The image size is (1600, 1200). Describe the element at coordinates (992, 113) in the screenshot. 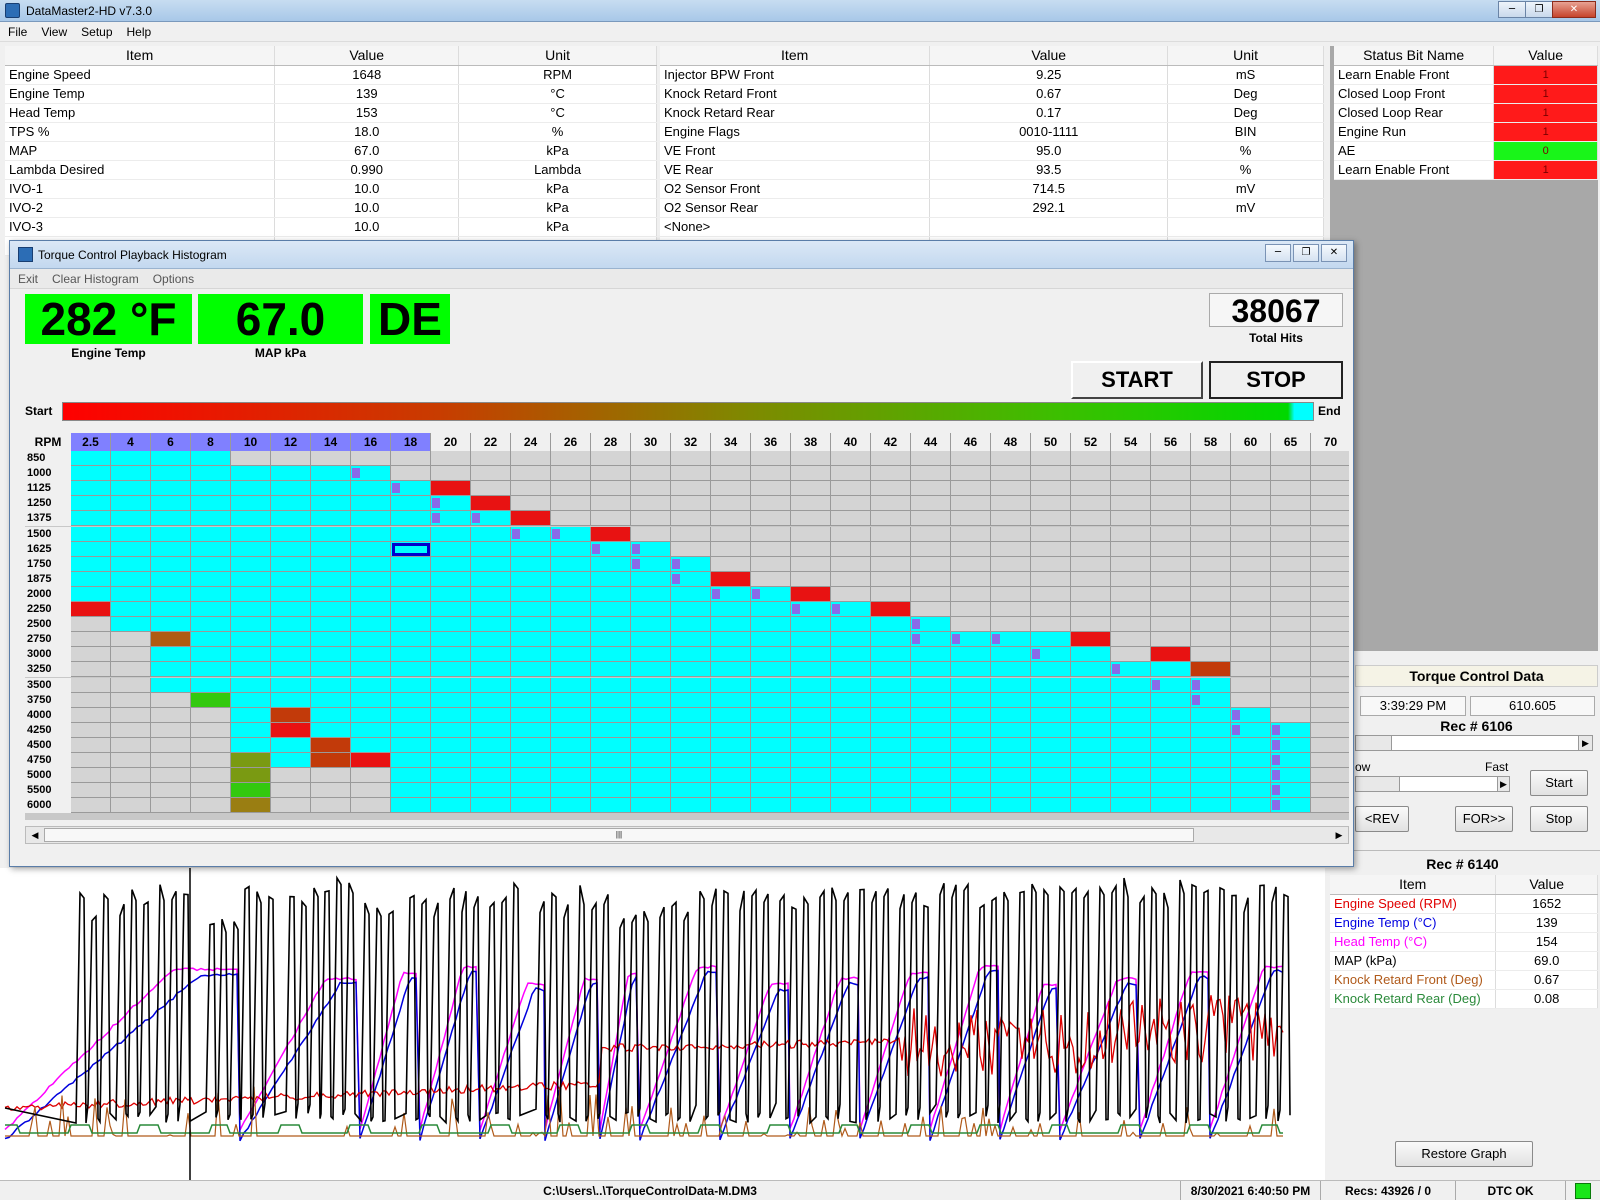

I see `table-row: Knock Retard Rear 0.17 Deg` at that location.